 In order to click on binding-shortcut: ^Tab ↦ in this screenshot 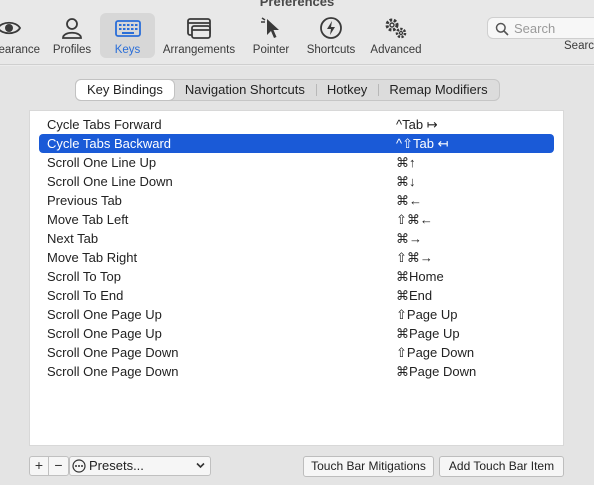, I will do `click(417, 124)`.